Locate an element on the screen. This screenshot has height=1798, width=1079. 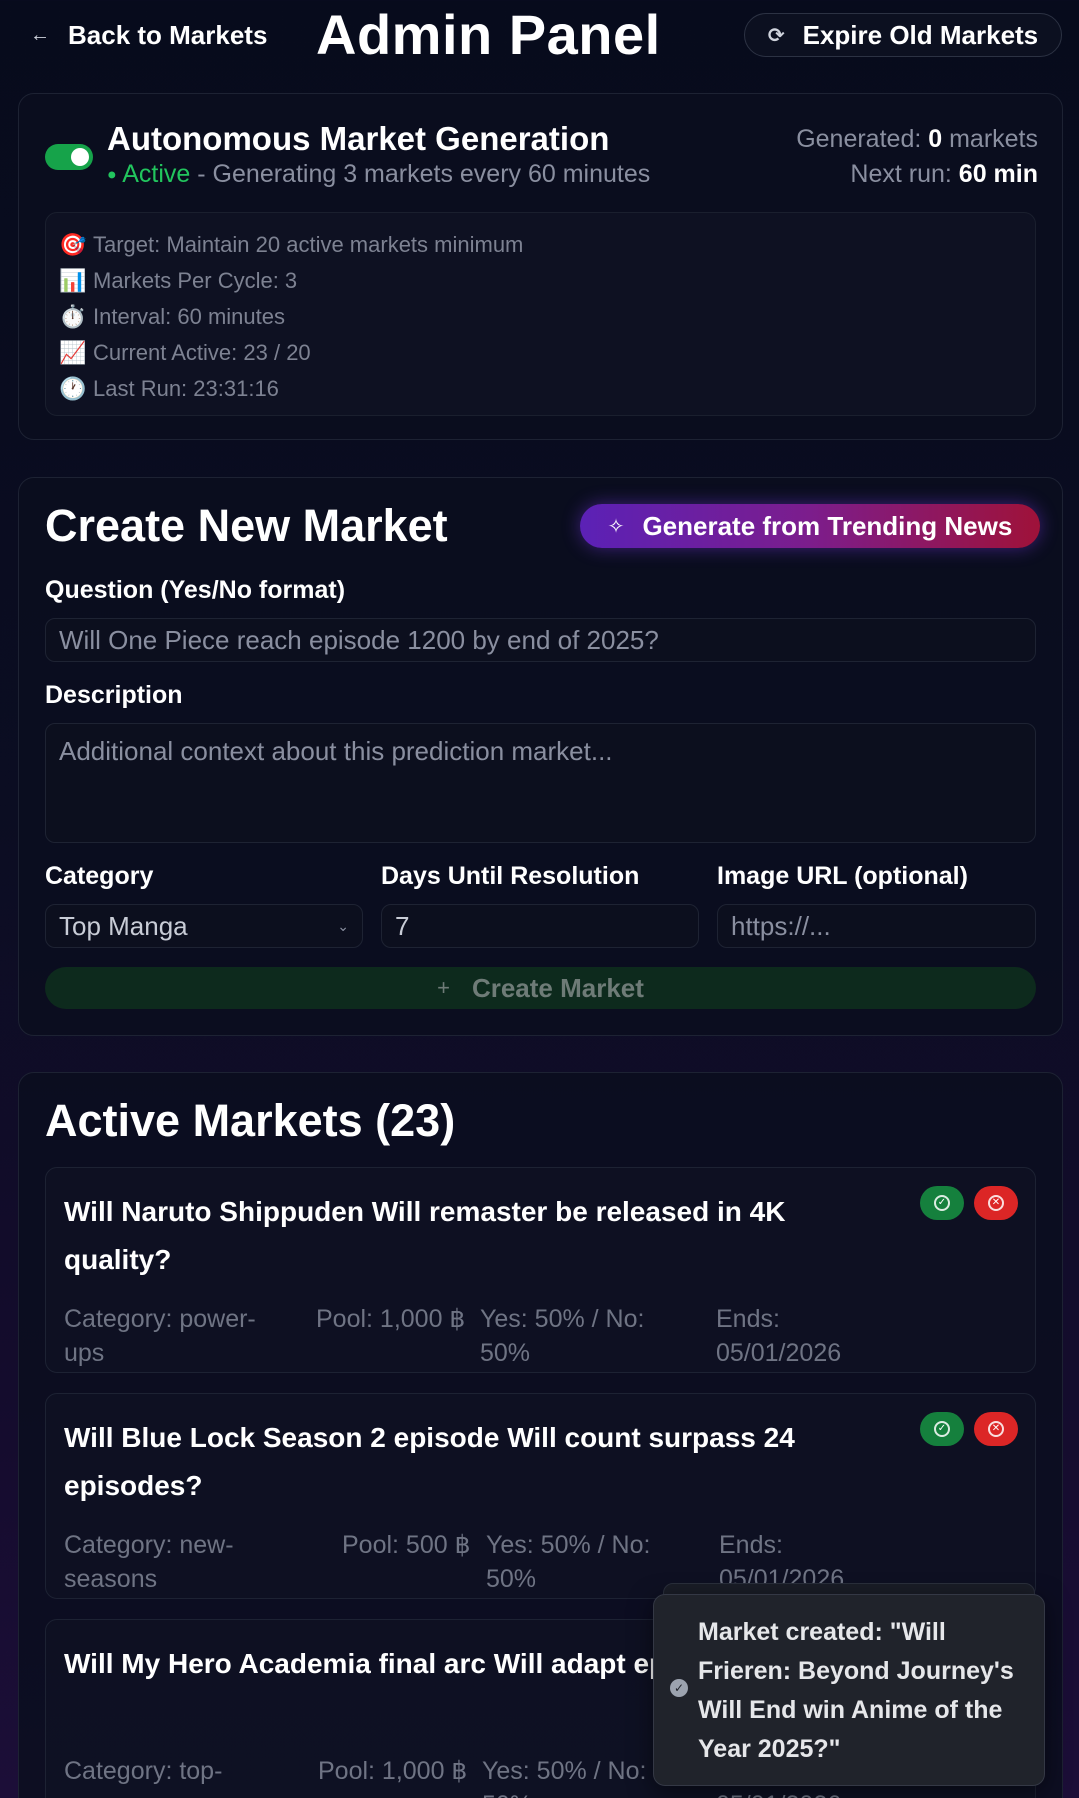
category-label: Category is located at coordinates (99, 876).